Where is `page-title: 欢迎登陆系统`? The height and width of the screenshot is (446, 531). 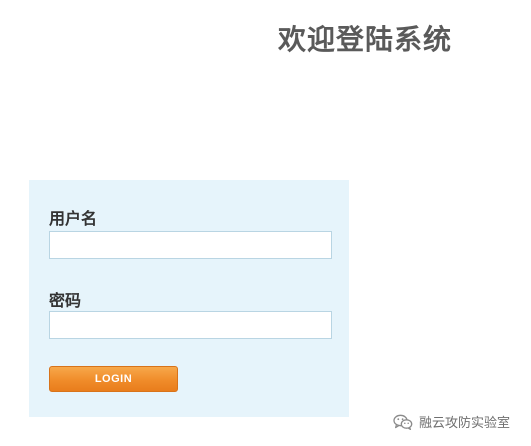 page-title: 欢迎登陆系统 is located at coordinates (365, 39).